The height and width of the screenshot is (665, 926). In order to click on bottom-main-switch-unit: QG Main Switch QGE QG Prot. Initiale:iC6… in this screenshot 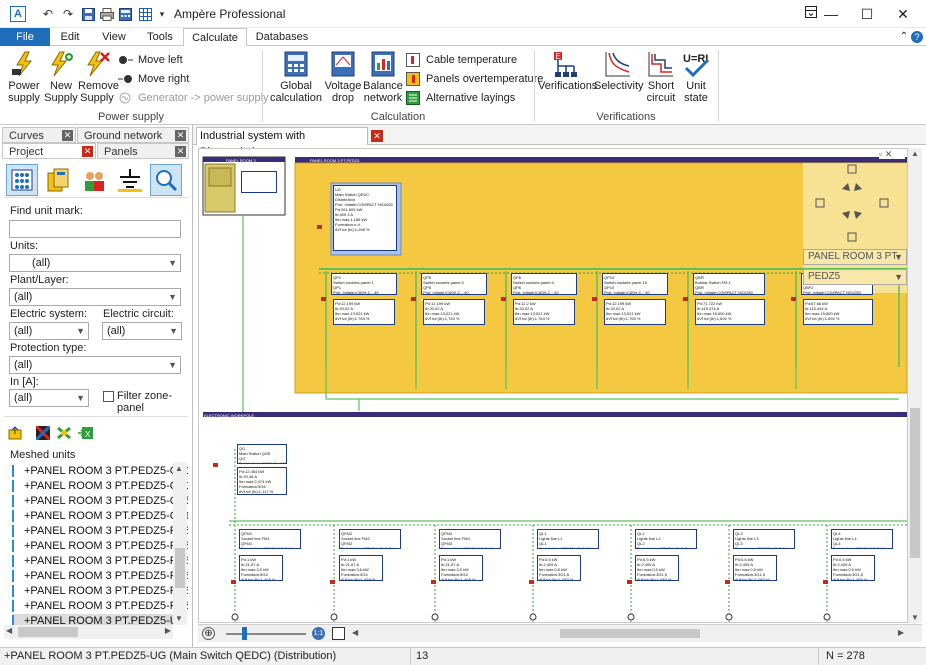, I will do `click(262, 454)`.